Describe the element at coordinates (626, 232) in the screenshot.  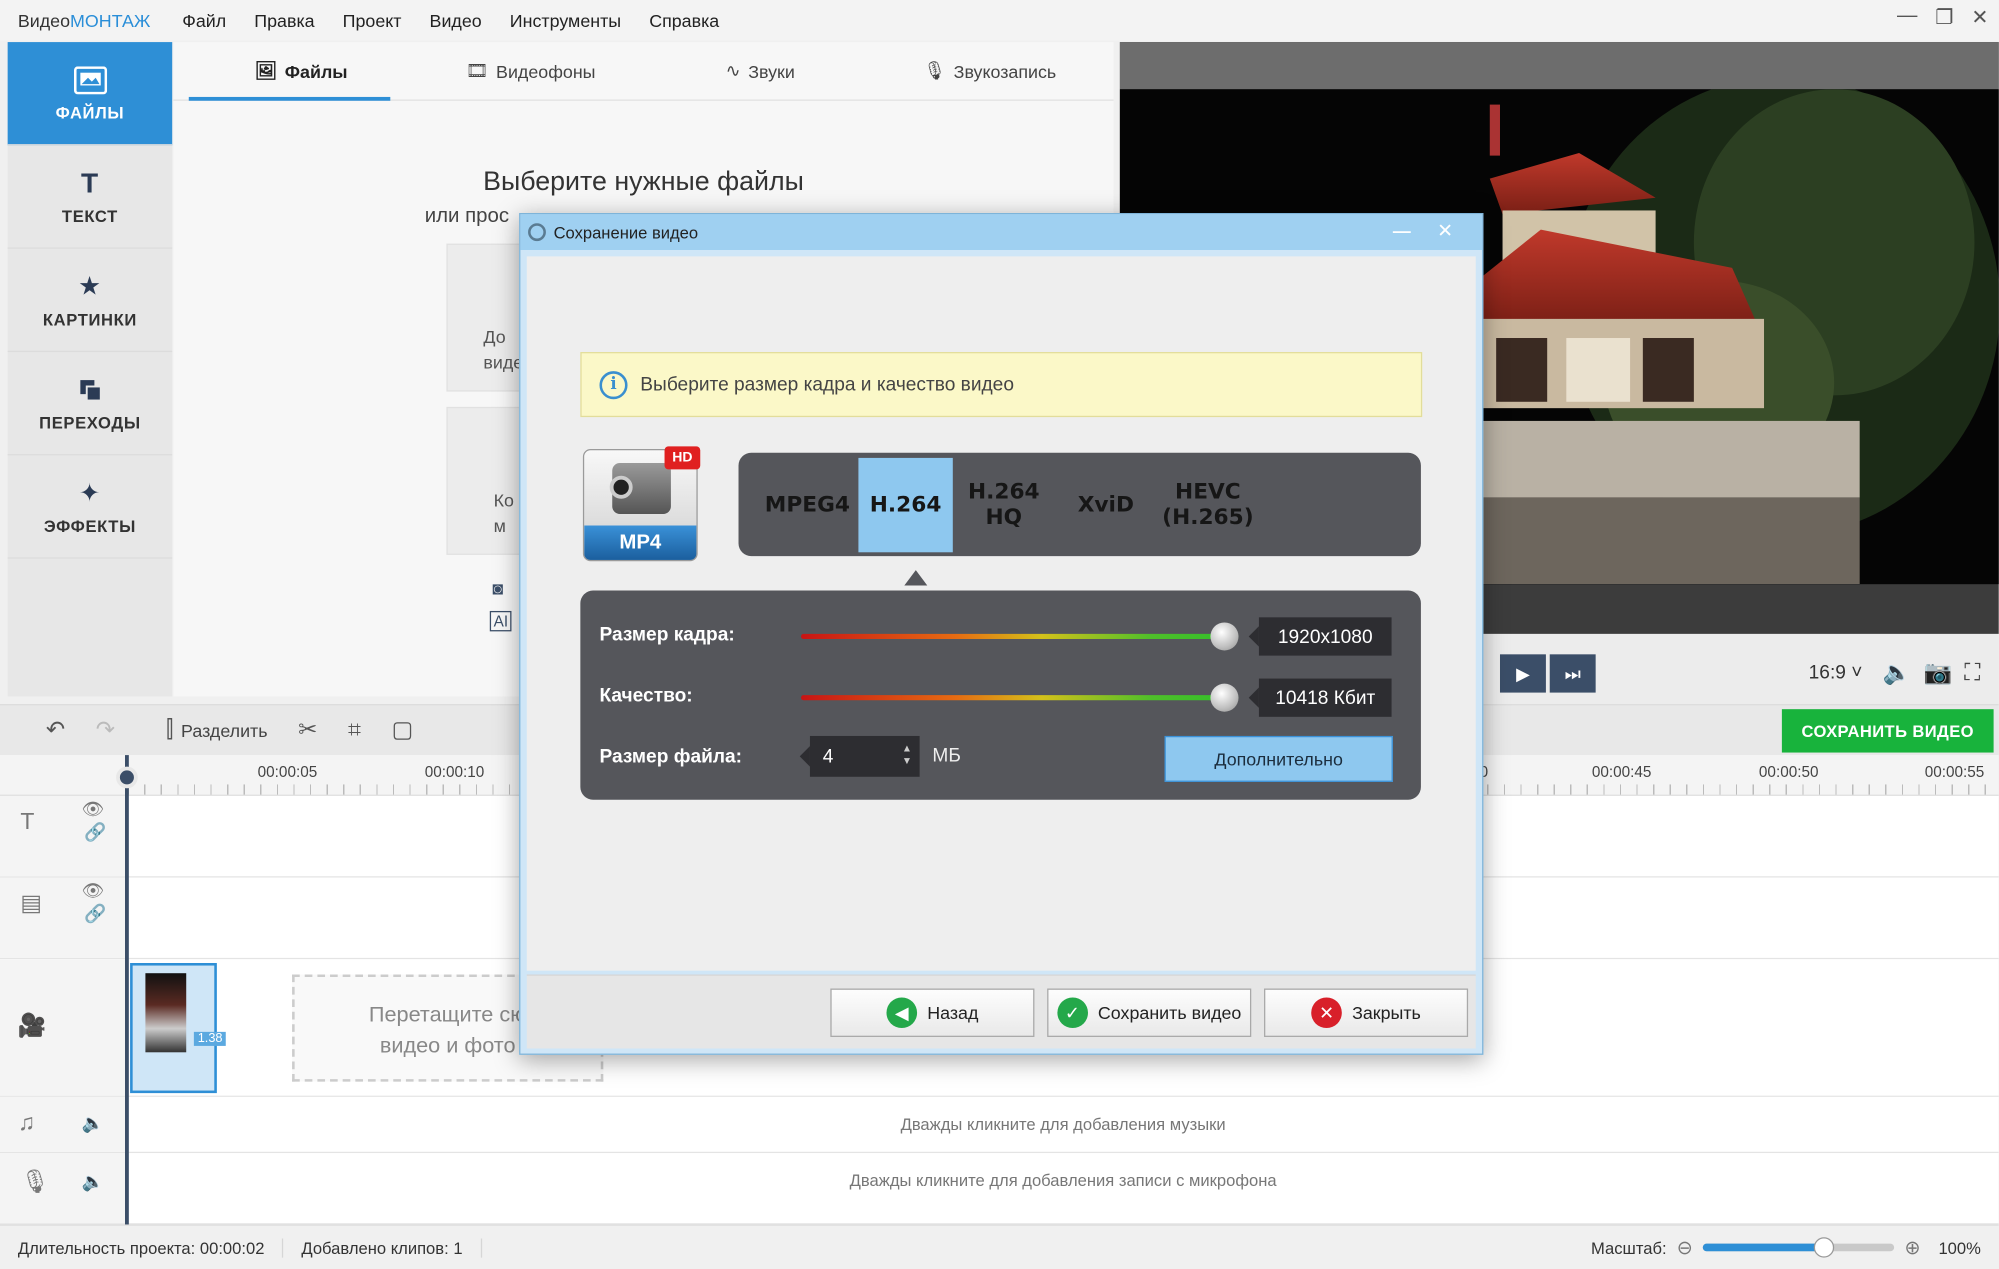
I see `dialog-title: Сохранение видео` at that location.